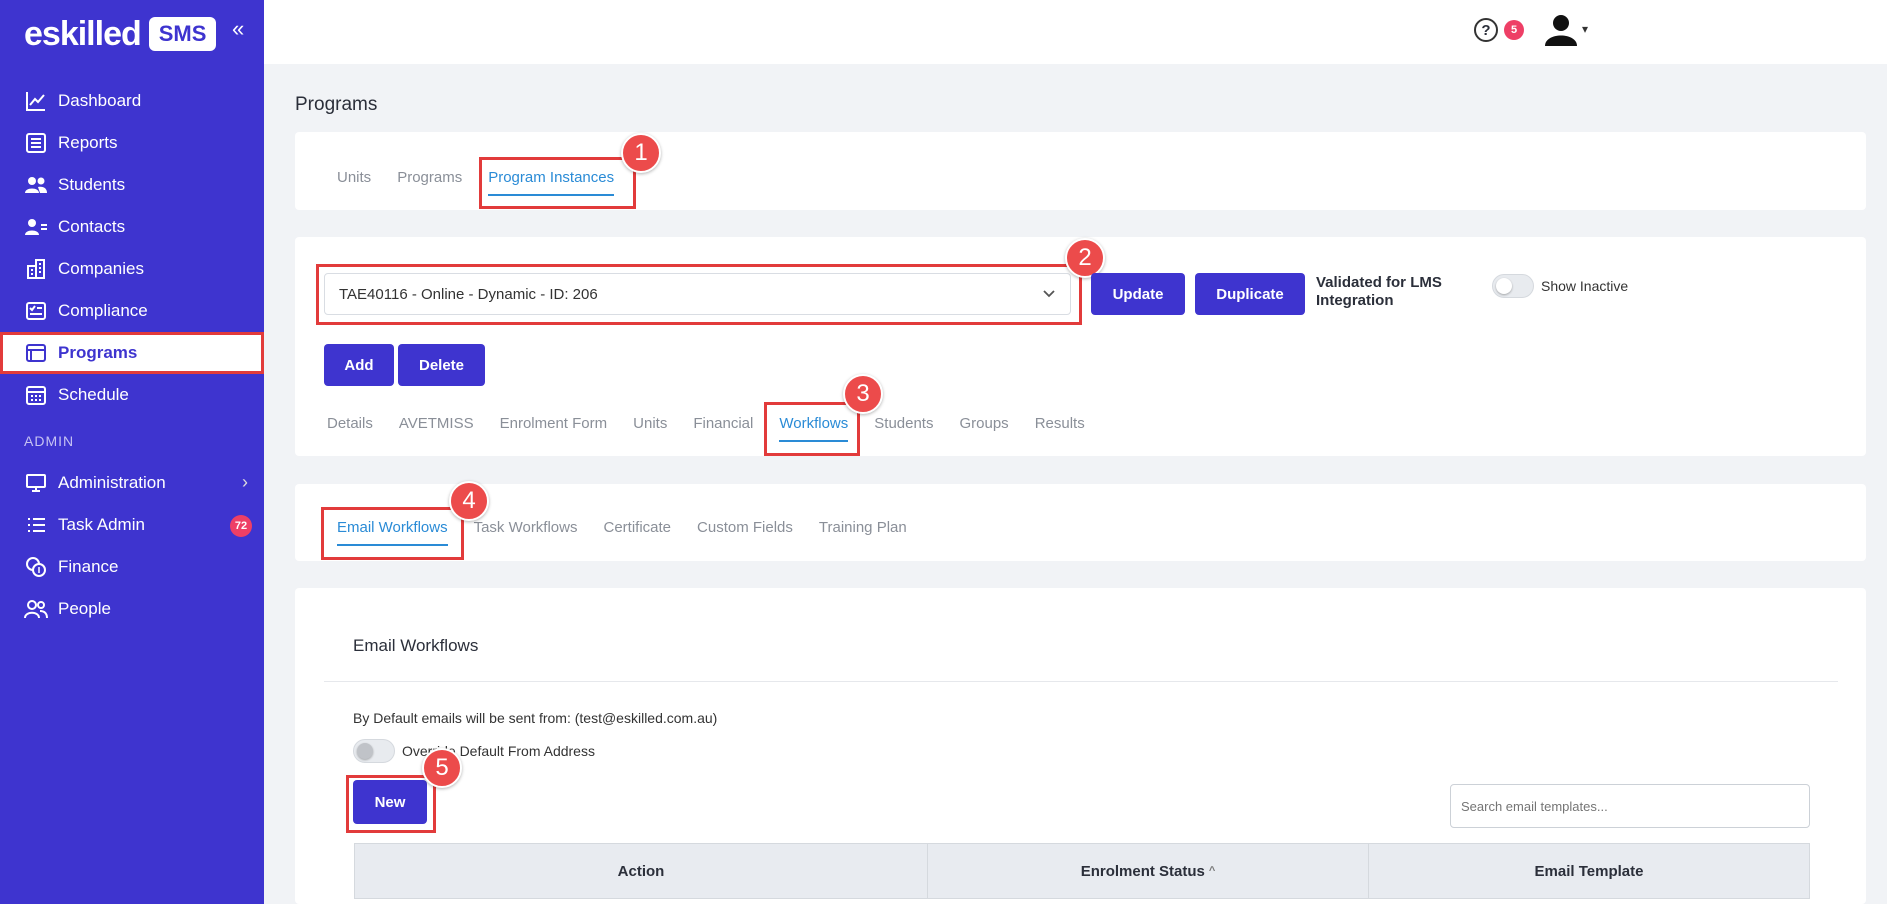 This screenshot has width=1887, height=904. What do you see at coordinates (88, 142) in the screenshot?
I see `sidebar-item-label: Reports` at bounding box center [88, 142].